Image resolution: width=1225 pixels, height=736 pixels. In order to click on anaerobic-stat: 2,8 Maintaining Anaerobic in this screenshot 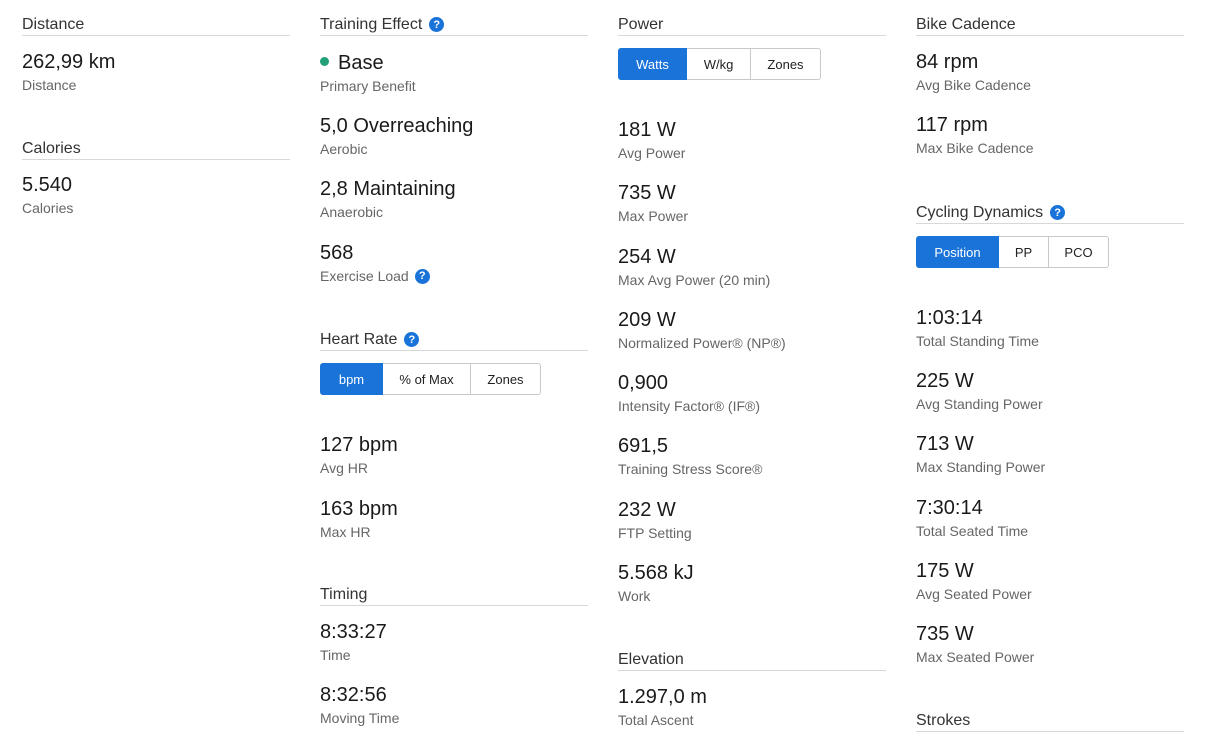, I will do `click(388, 199)`.